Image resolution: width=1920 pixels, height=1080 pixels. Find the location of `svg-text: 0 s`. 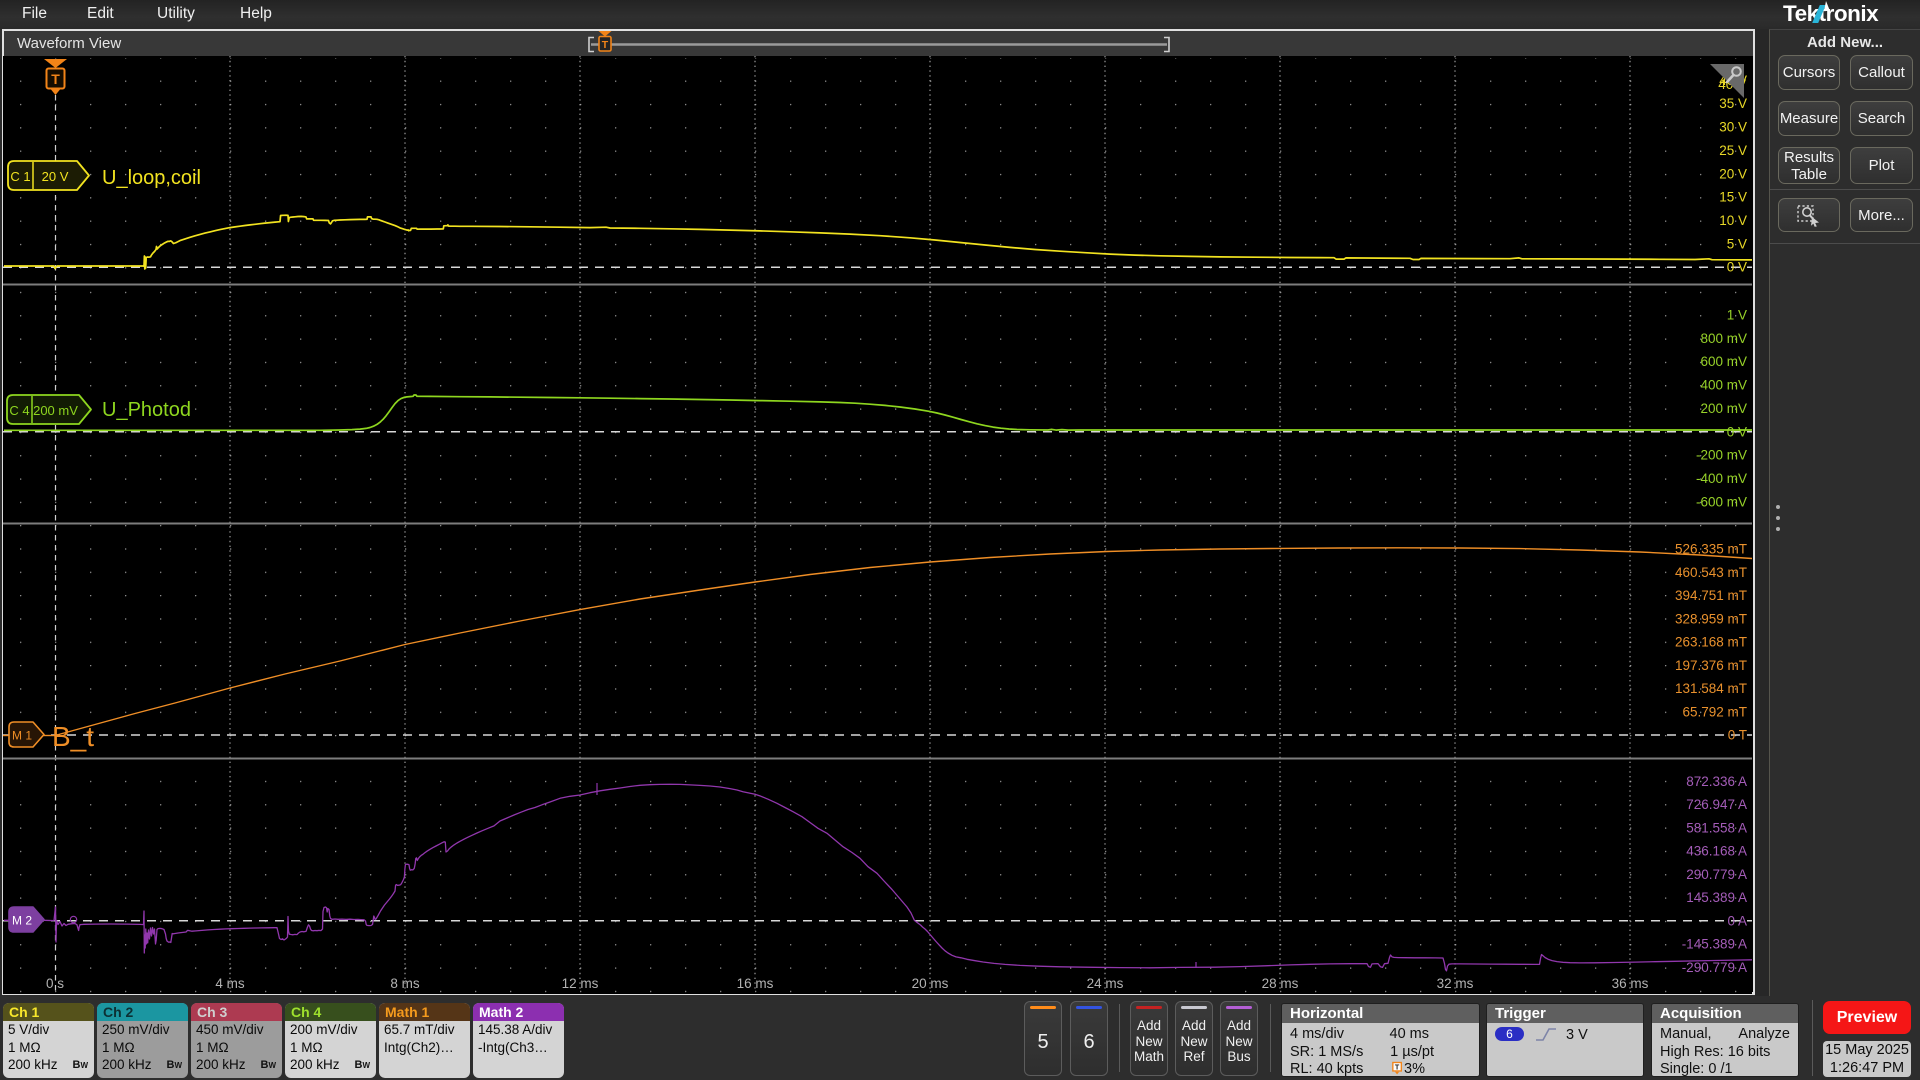

svg-text: 0 s is located at coordinates (55, 983).